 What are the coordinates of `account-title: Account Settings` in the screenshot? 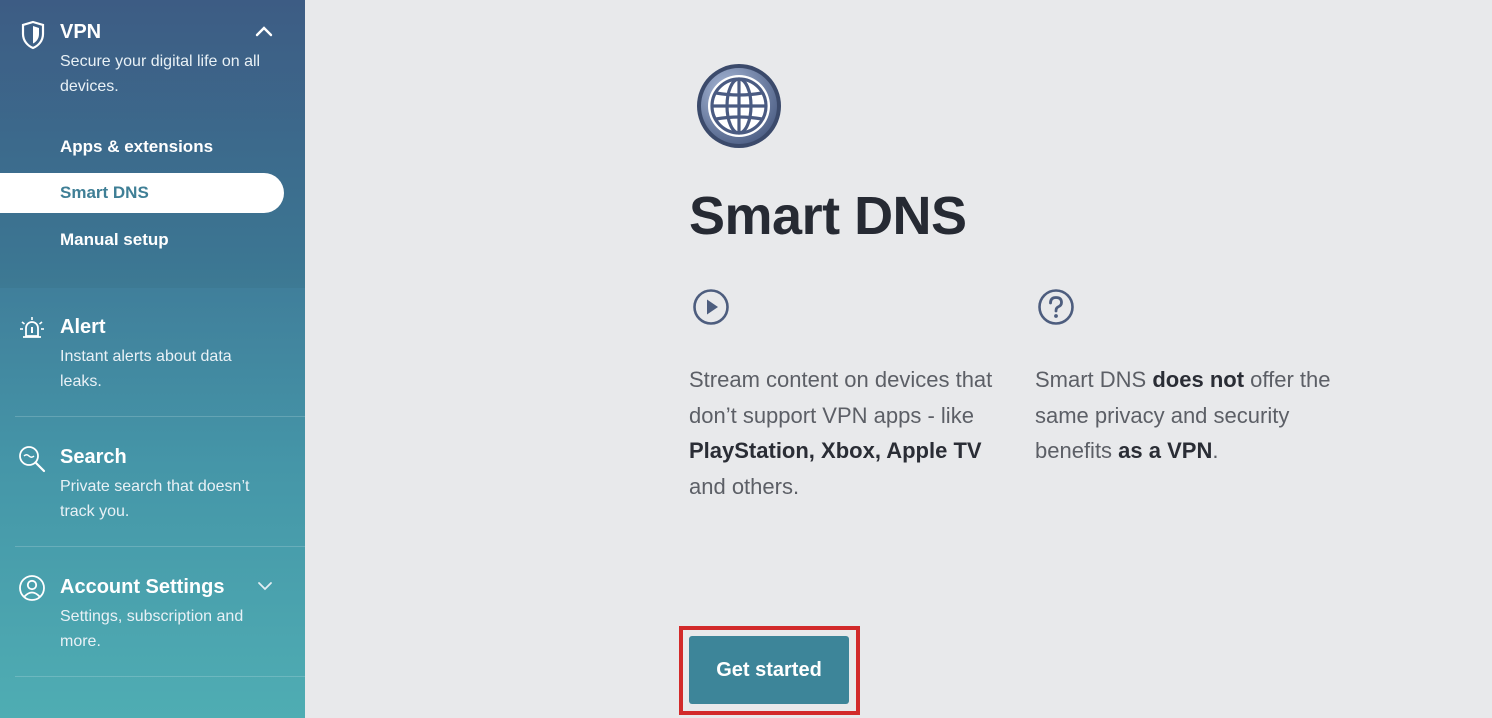 It's located at (142, 587).